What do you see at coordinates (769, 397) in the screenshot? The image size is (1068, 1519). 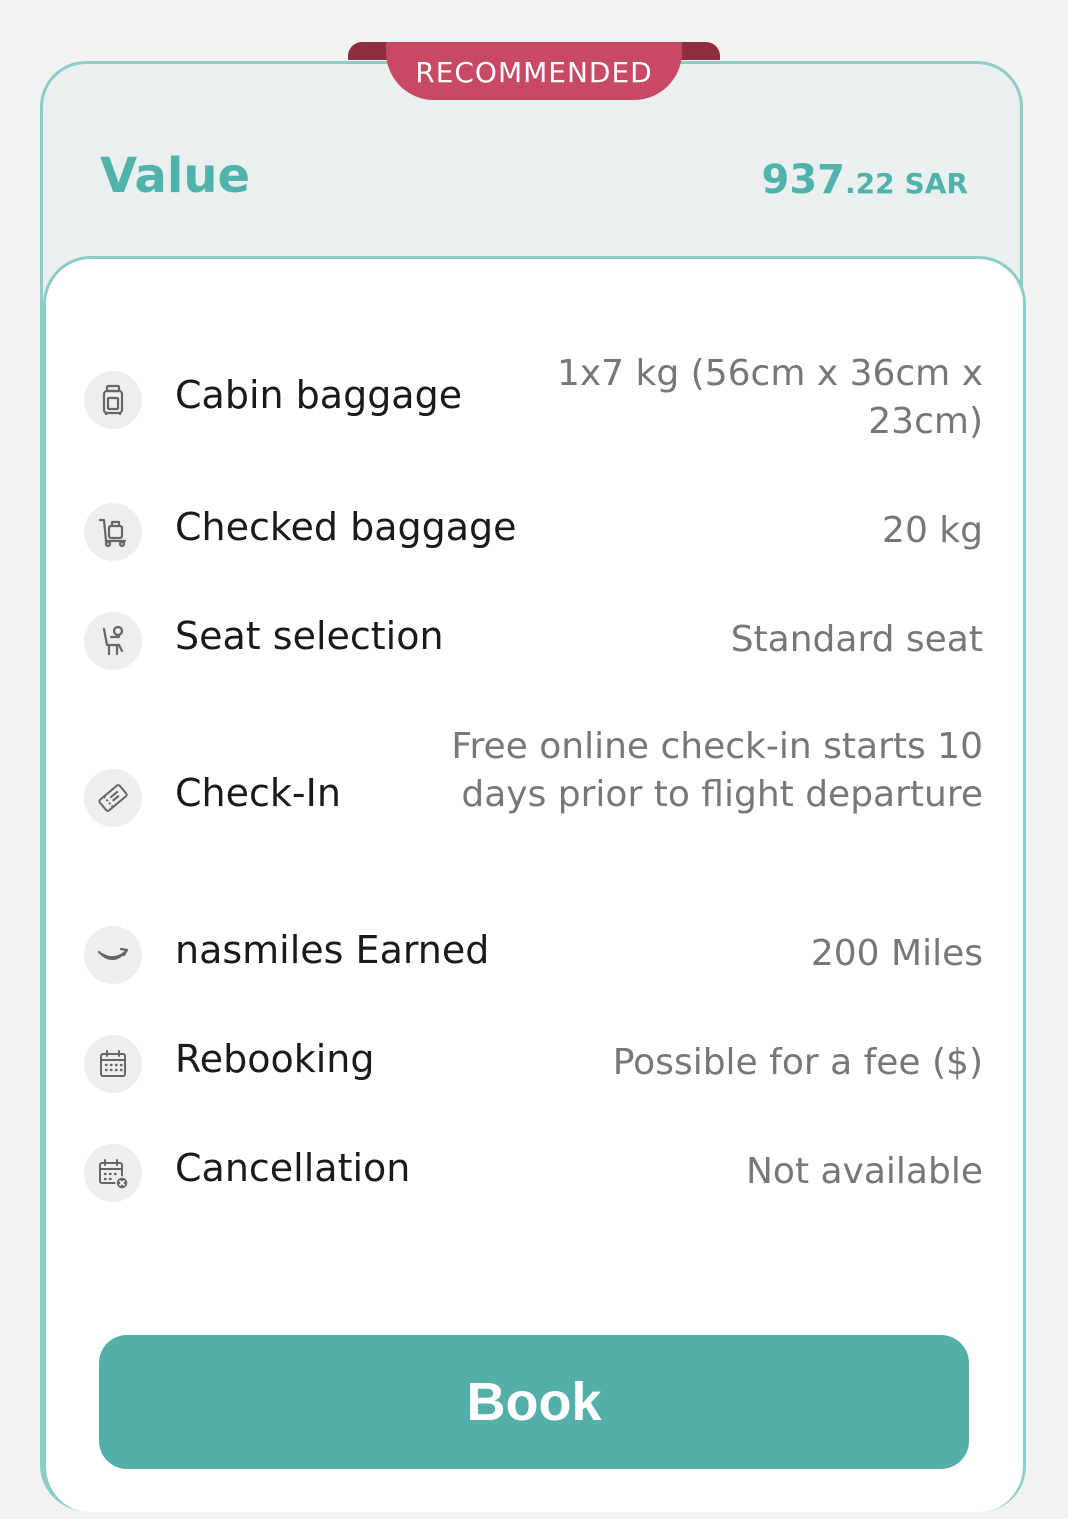 I see `feature-value: 1x7 kg (56cm x 36cm x 23cm)` at bounding box center [769, 397].